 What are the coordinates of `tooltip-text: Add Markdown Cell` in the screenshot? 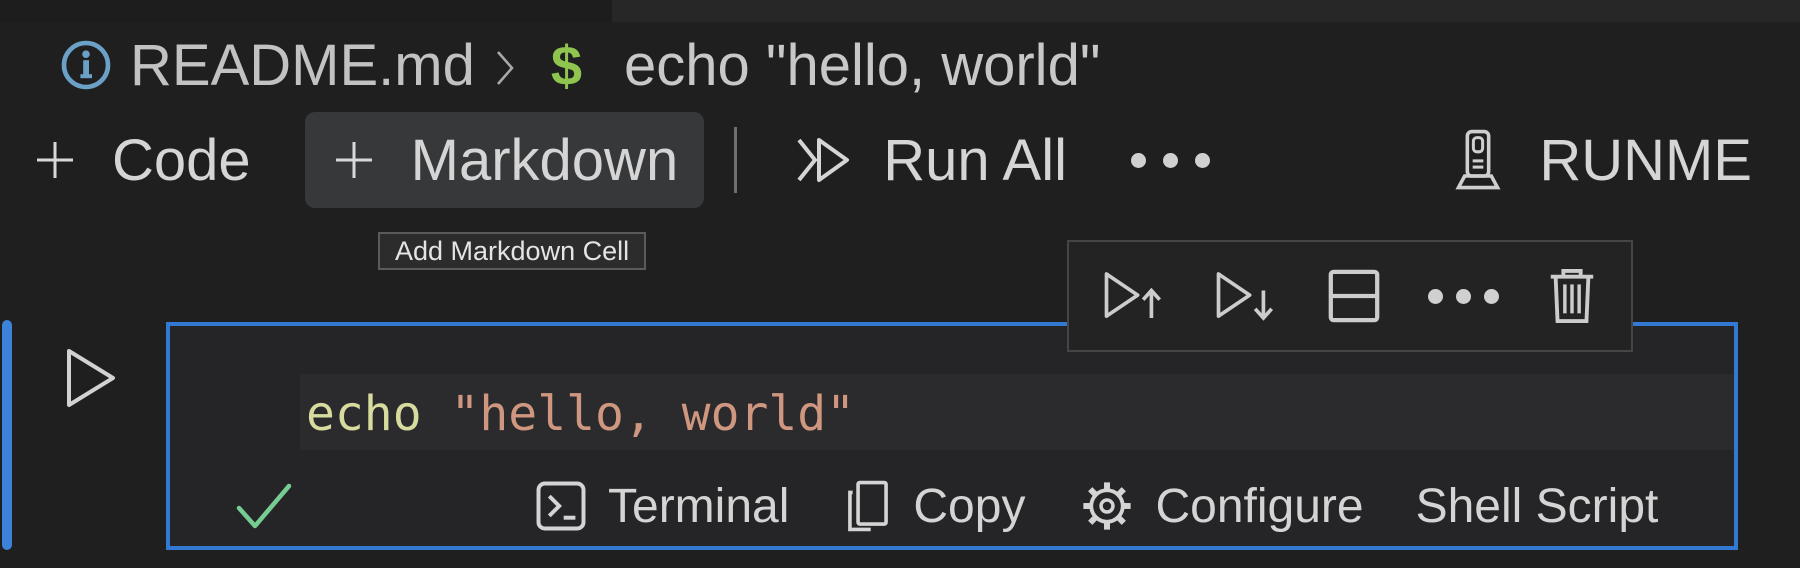 It's located at (512, 250).